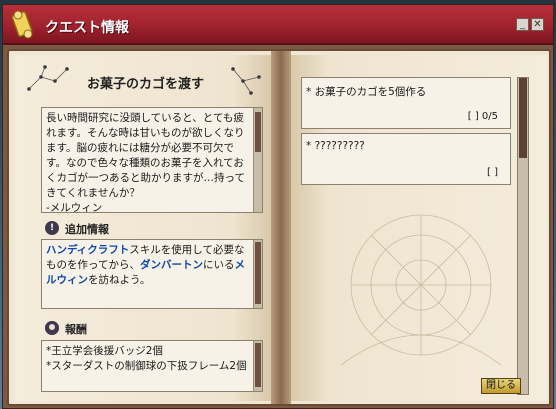 This screenshot has height=409, width=556. Describe the element at coordinates (76, 329) in the screenshot. I see `reward-heading: 報酬` at that location.